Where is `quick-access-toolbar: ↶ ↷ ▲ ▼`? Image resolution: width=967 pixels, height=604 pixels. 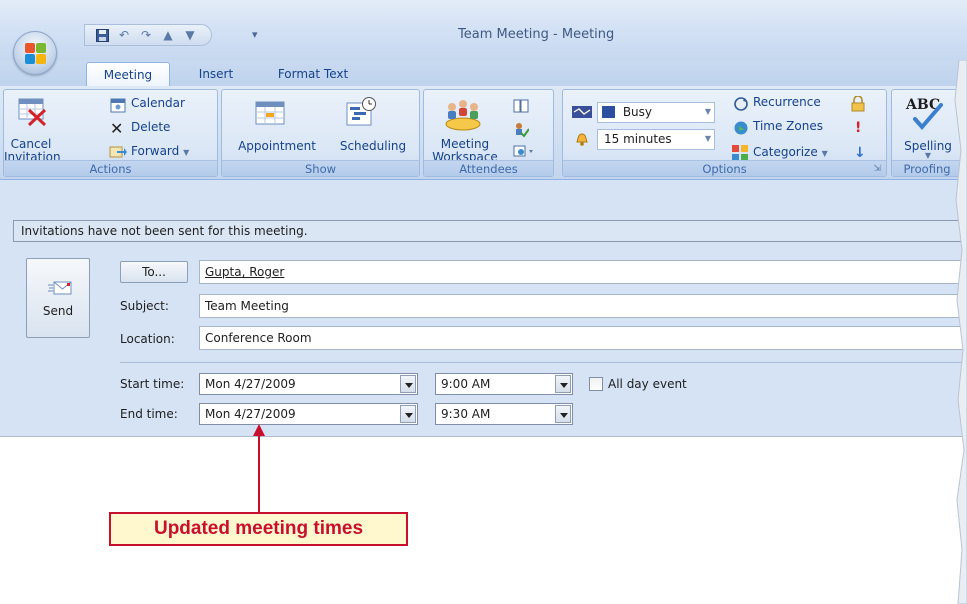 quick-access-toolbar: ↶ ↷ ▲ ▼ is located at coordinates (148, 35).